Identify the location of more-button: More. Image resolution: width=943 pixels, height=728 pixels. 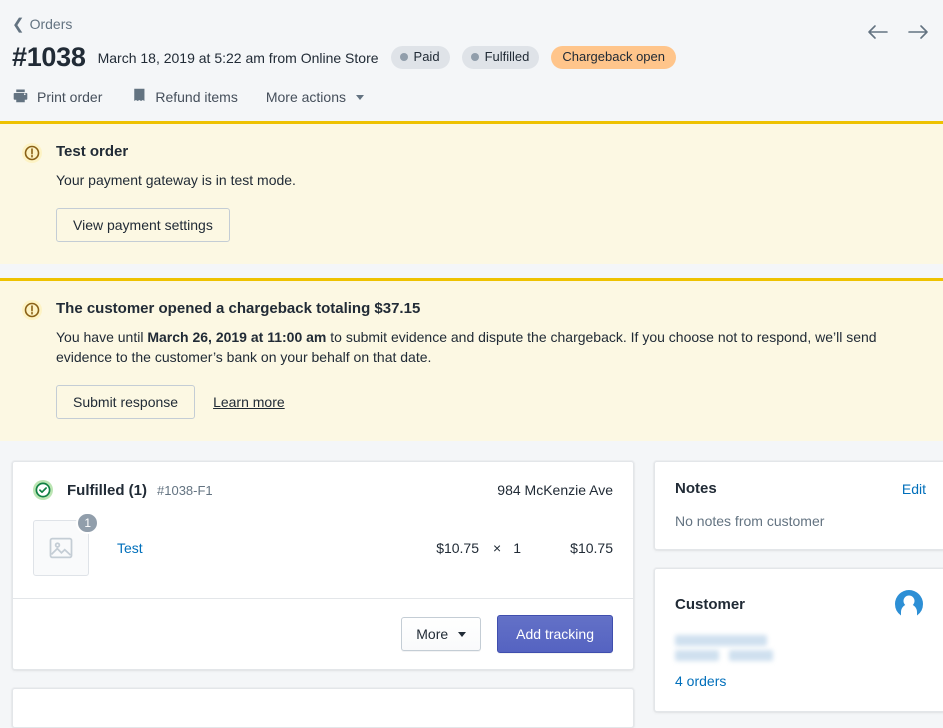
(441, 634).